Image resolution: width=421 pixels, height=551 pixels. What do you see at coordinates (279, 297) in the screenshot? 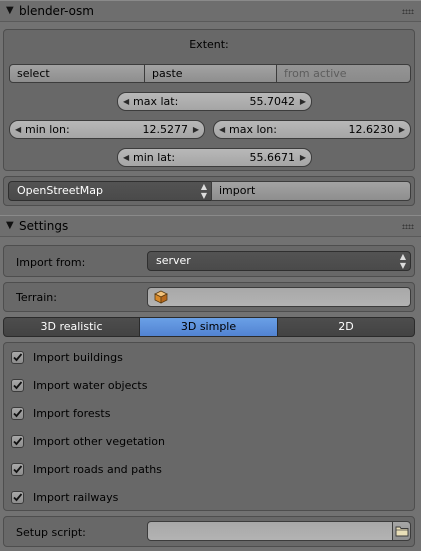
I see `terrain-object-field` at bounding box center [279, 297].